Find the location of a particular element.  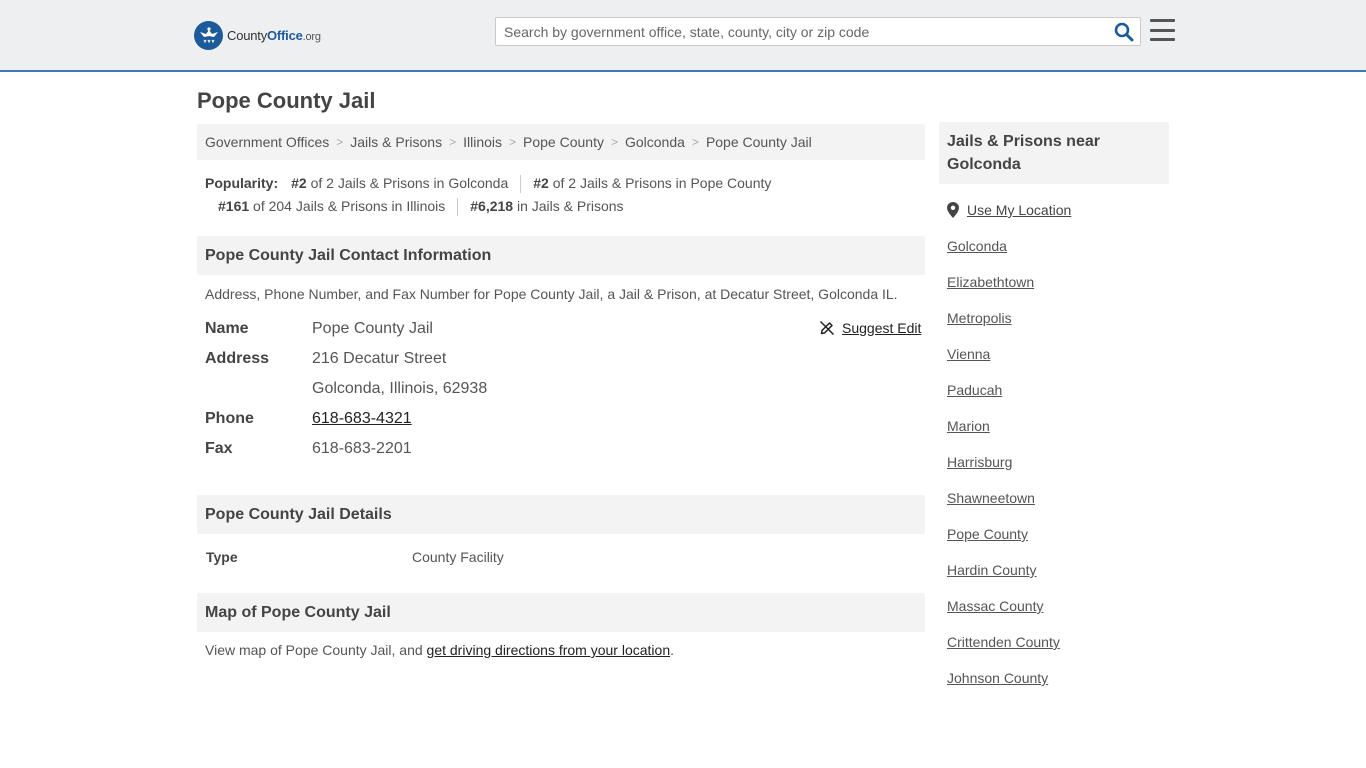

breadcrumb-item-illinois: Illinois is located at coordinates (482, 142).